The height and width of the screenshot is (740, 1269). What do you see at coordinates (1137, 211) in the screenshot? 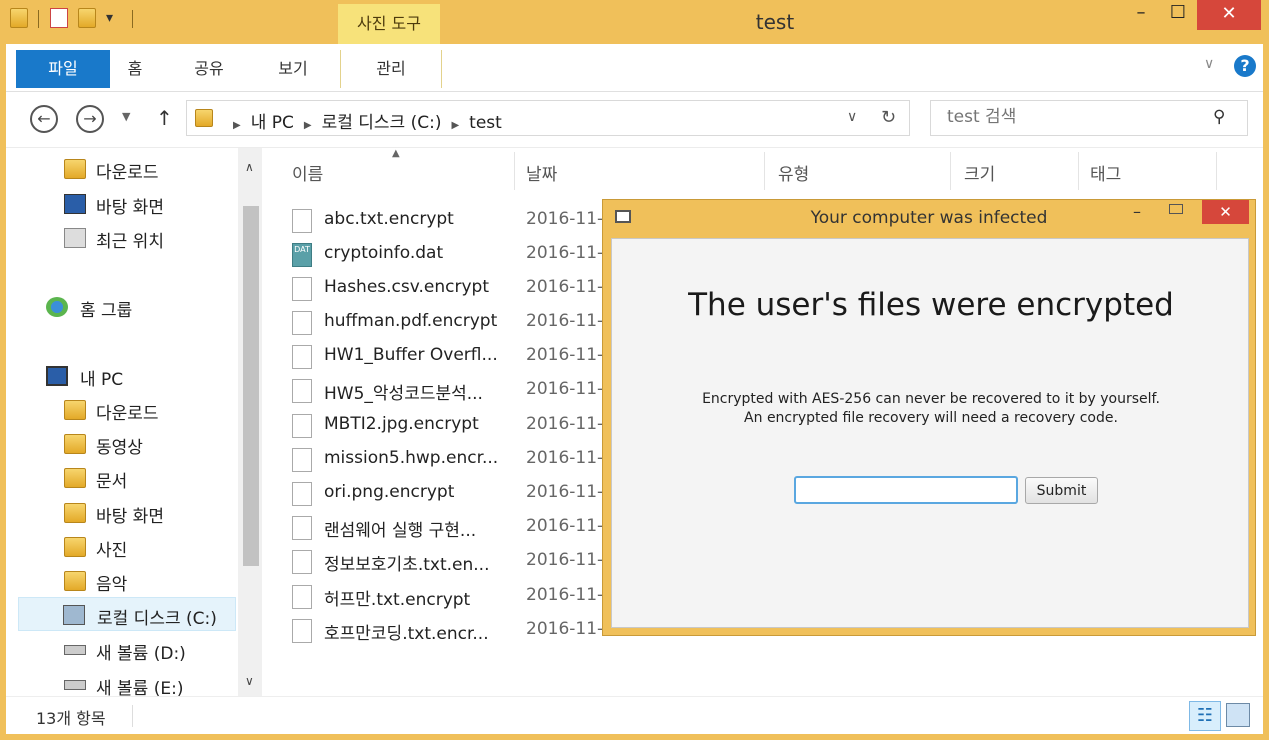
I see `dialog-minimize-button: –` at bounding box center [1137, 211].